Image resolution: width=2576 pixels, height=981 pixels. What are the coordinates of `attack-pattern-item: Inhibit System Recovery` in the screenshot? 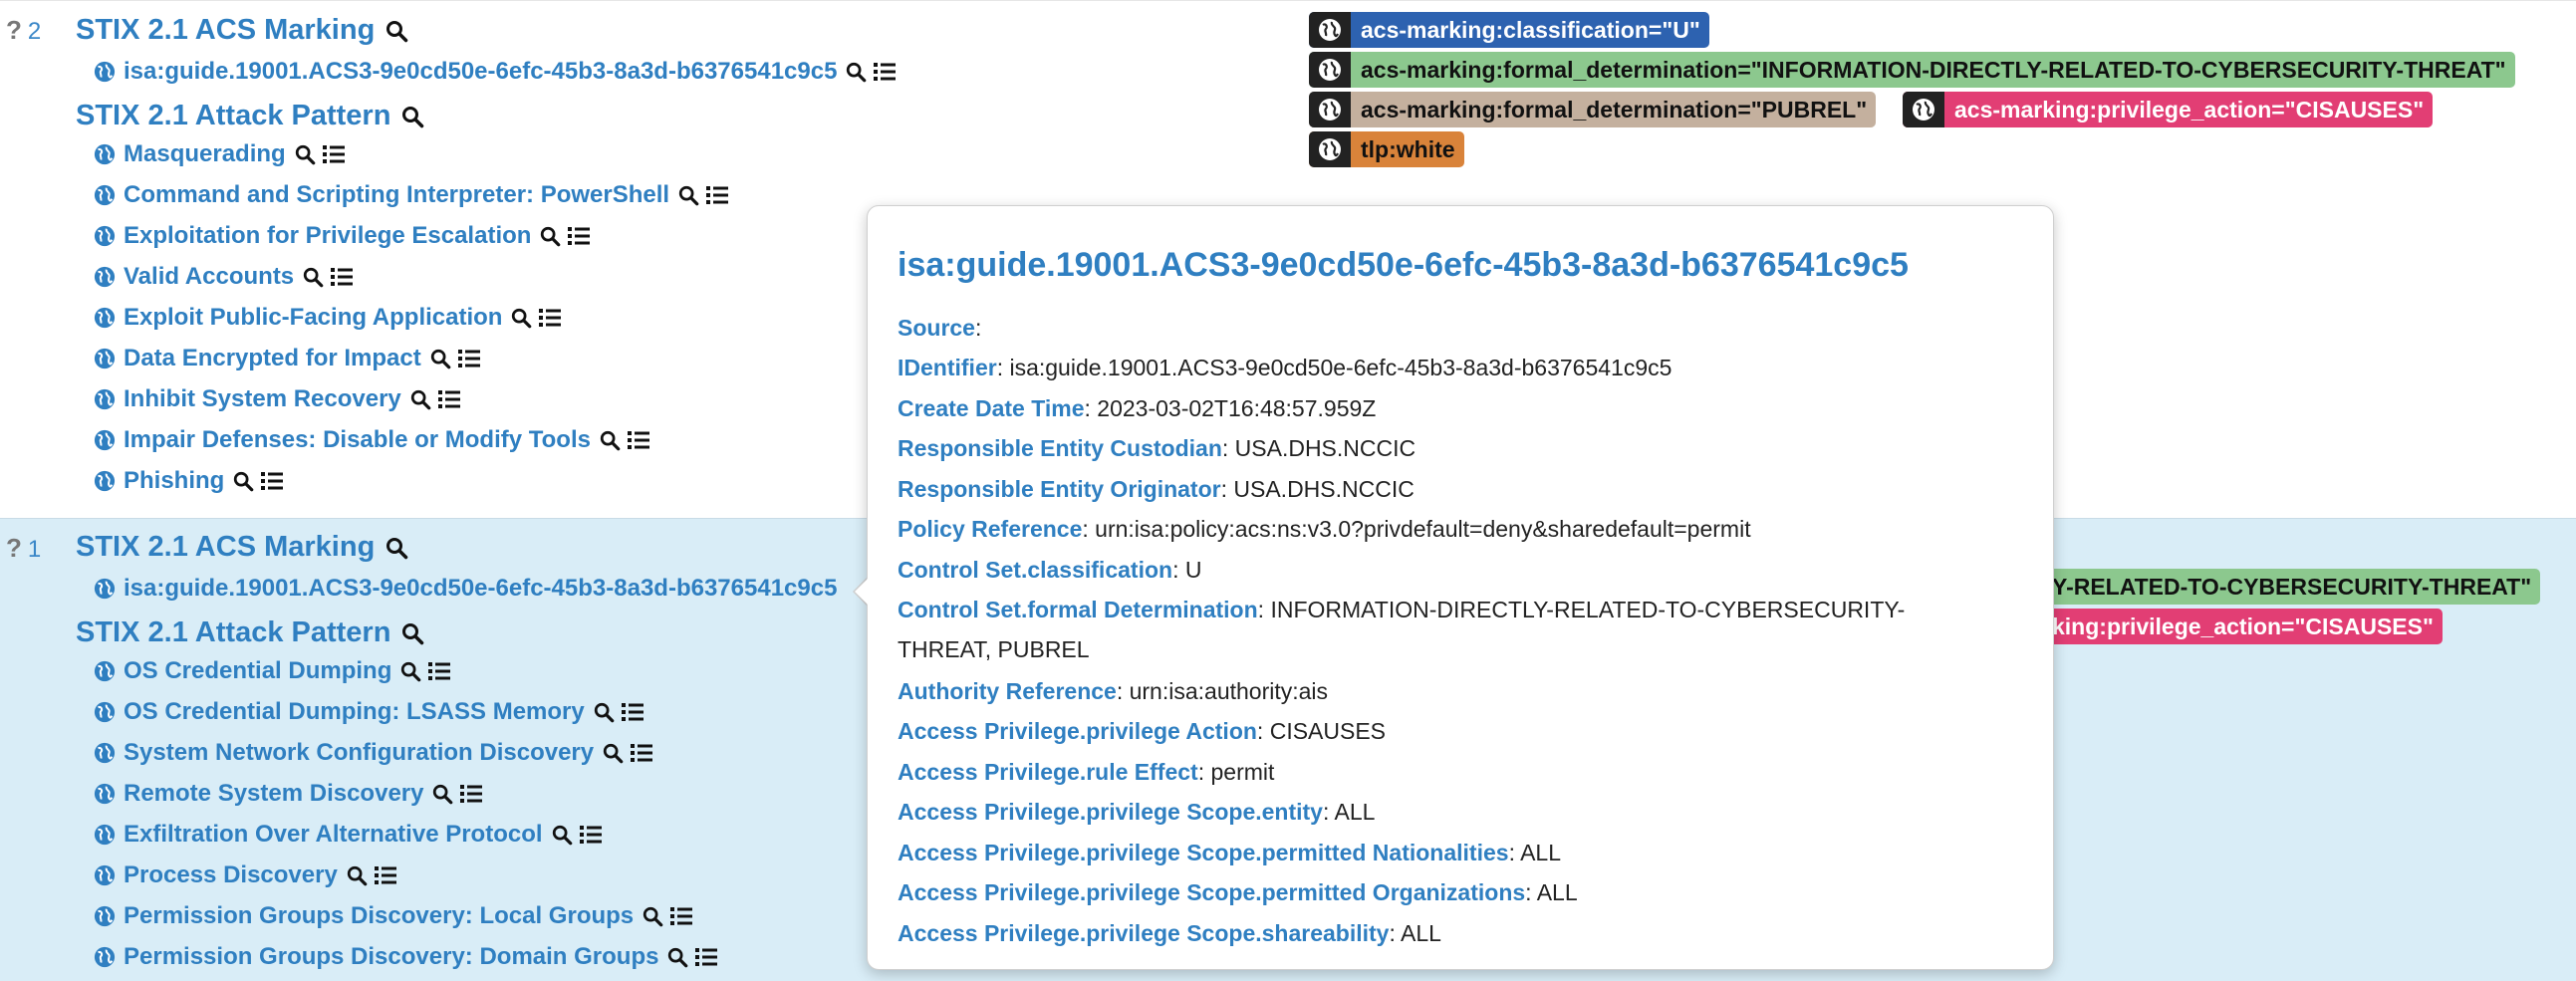 It's located at (277, 399).